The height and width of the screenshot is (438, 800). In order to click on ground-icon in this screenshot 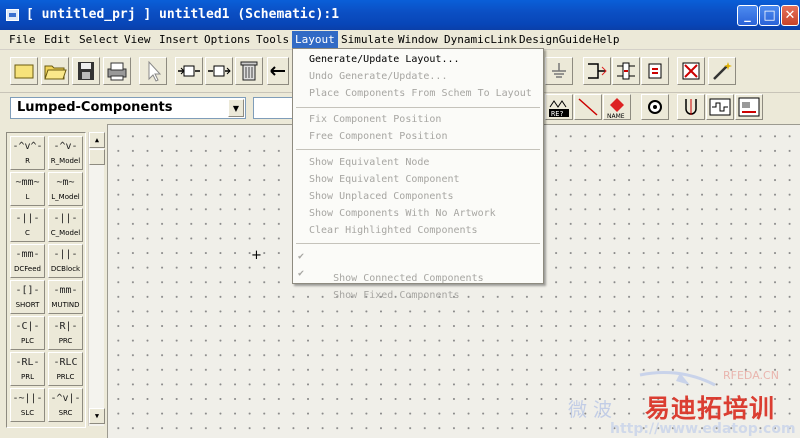, I will do `click(559, 71)`.